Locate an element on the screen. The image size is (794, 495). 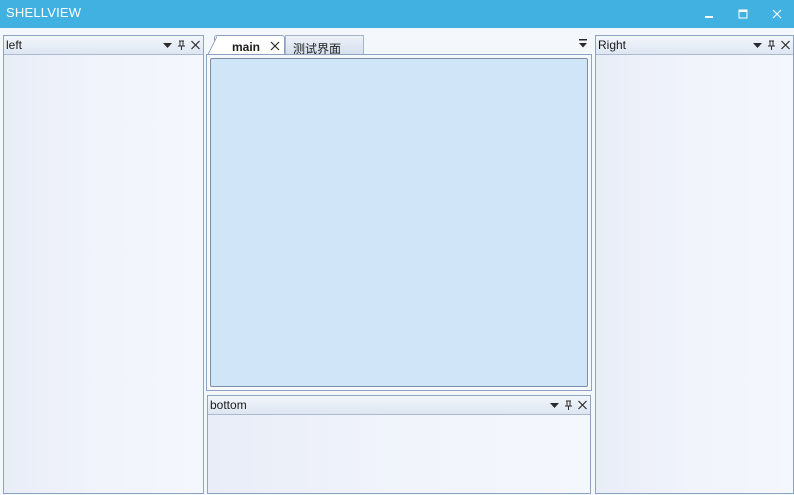
left-panel-header: left is located at coordinates (103, 45).